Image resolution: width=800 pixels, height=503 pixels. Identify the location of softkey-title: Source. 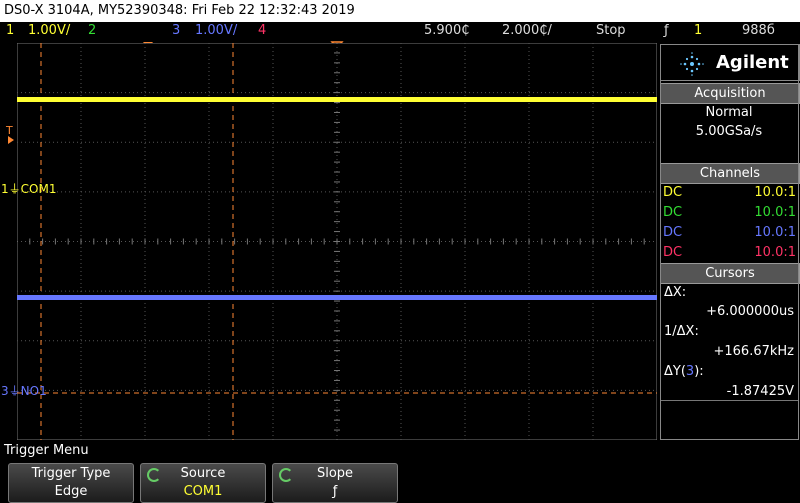
(203, 473).